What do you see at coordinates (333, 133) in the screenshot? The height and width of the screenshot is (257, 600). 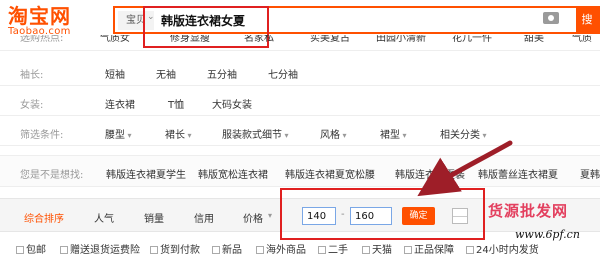 I see `style-dropdown: 风格` at bounding box center [333, 133].